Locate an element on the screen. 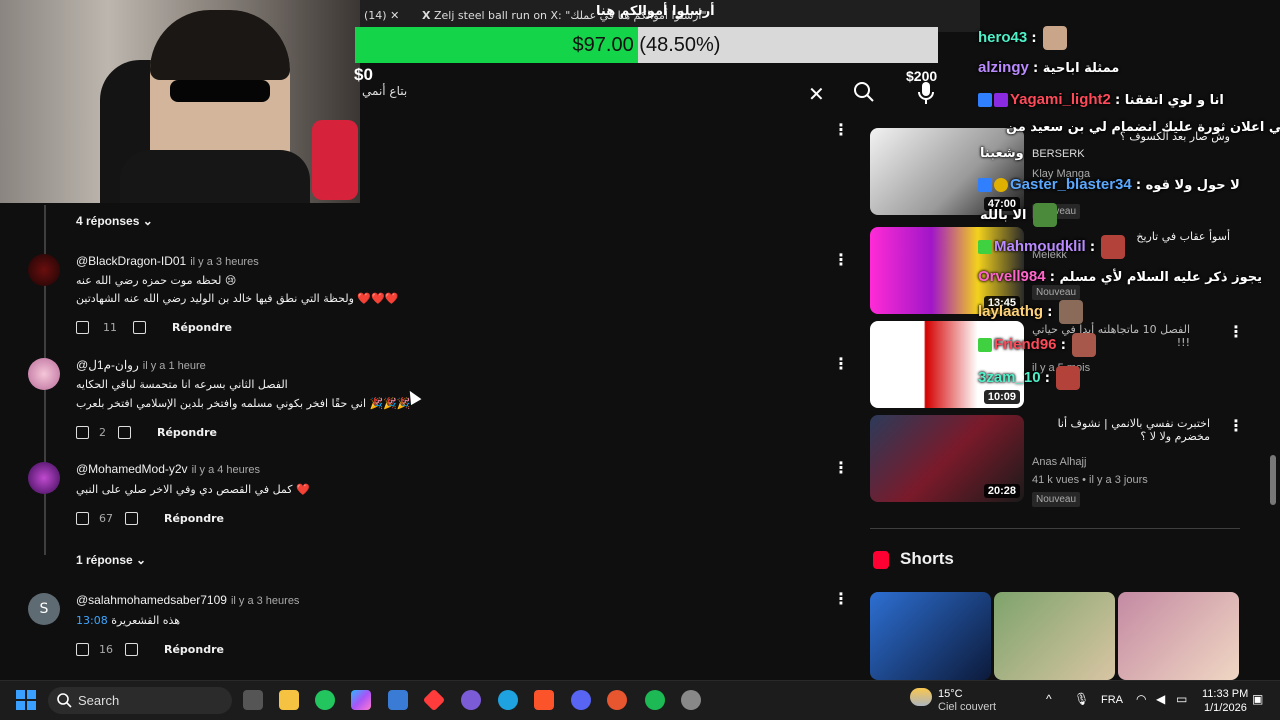  file-explorer-icon is located at coordinates (289, 700).